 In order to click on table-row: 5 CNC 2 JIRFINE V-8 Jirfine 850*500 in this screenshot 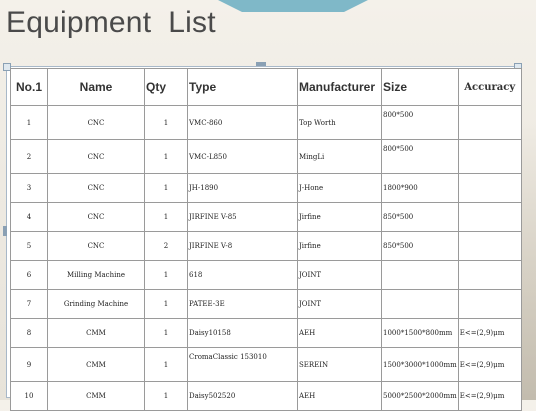, I will do `click(266, 246)`.